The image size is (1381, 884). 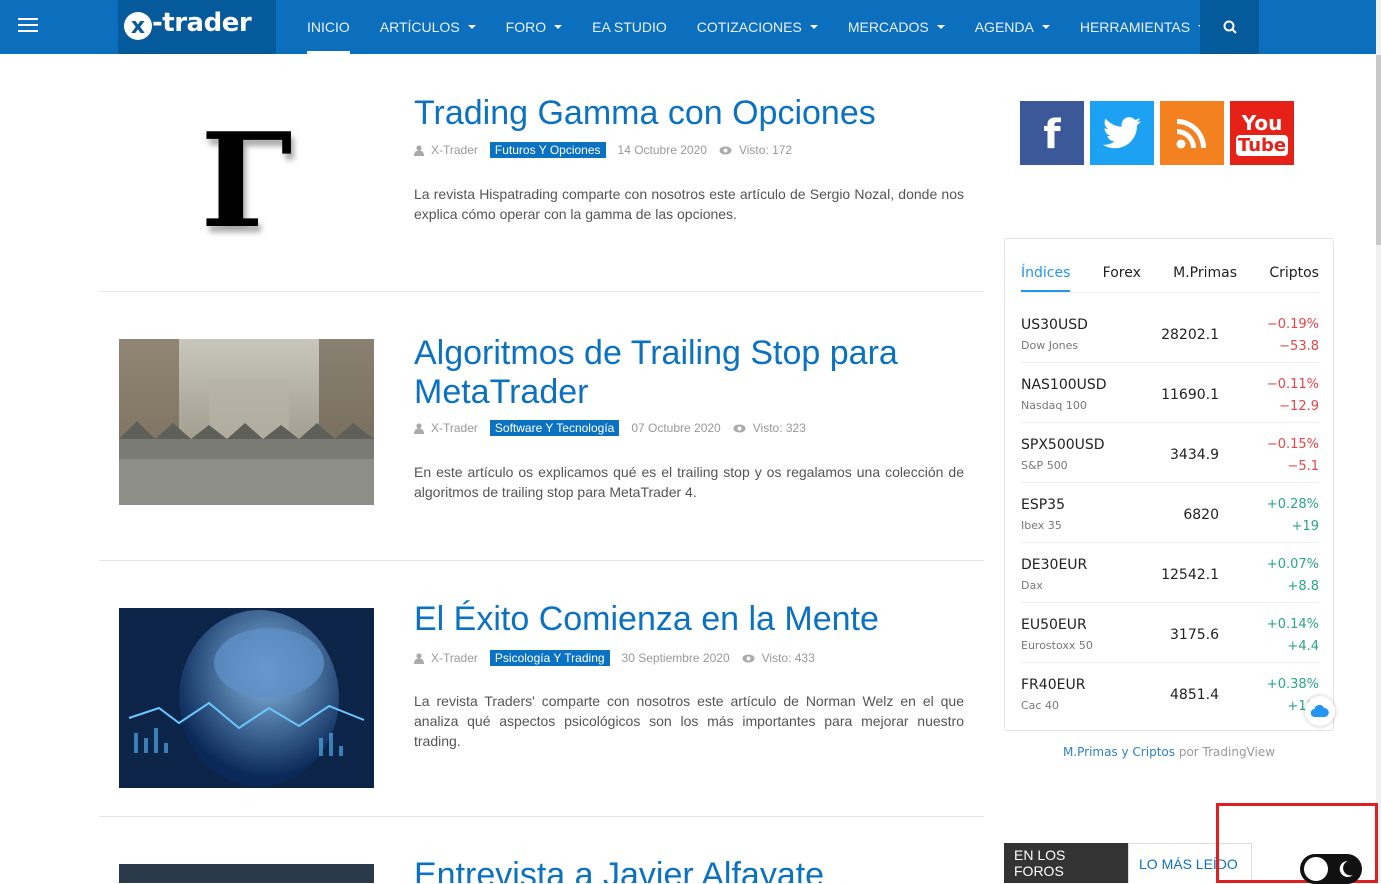 I want to click on rss-icon, so click(x=1191, y=134).